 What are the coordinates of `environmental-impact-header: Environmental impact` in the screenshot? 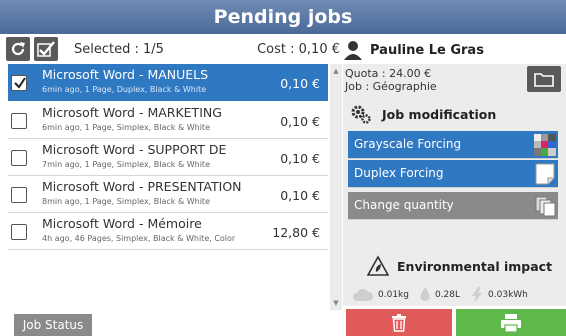 It's located at (459, 266).